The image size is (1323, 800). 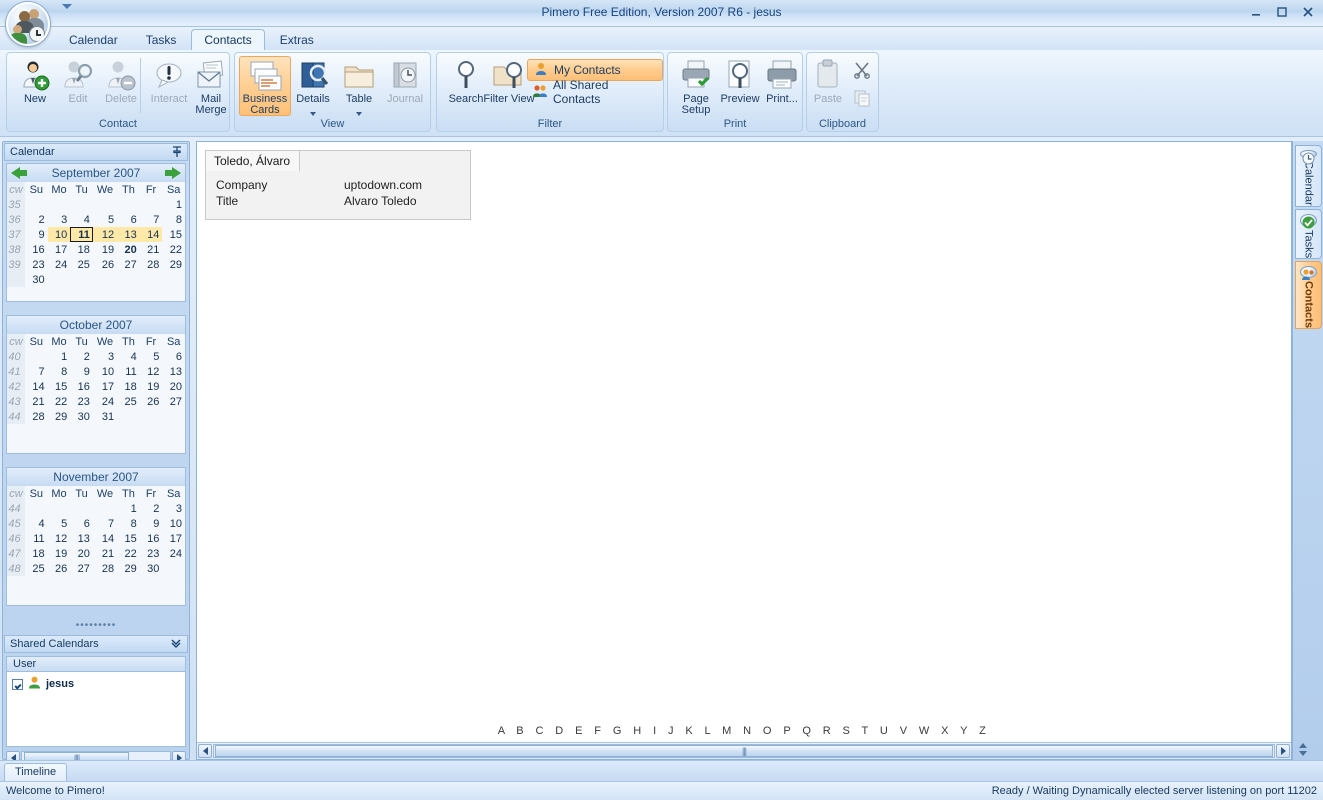 I want to click on scroll-up-icon, so click(x=1303, y=745).